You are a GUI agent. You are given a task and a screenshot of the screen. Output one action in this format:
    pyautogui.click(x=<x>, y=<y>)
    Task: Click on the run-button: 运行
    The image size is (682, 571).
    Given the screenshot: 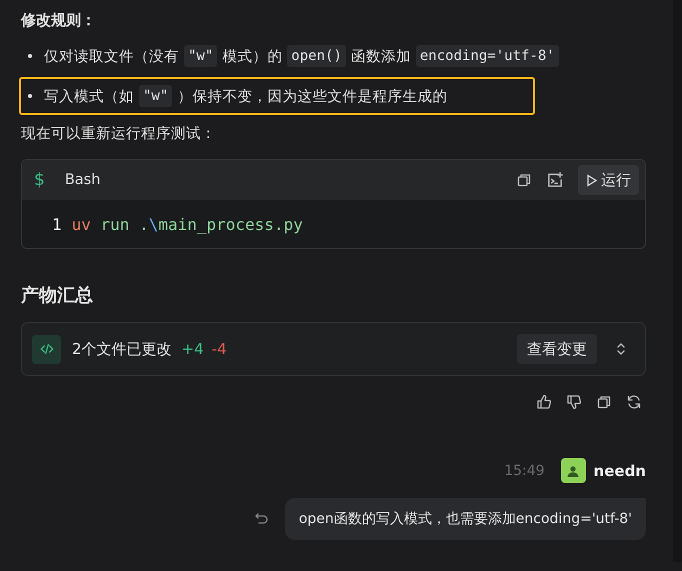 What is the action you would take?
    pyautogui.click(x=608, y=180)
    